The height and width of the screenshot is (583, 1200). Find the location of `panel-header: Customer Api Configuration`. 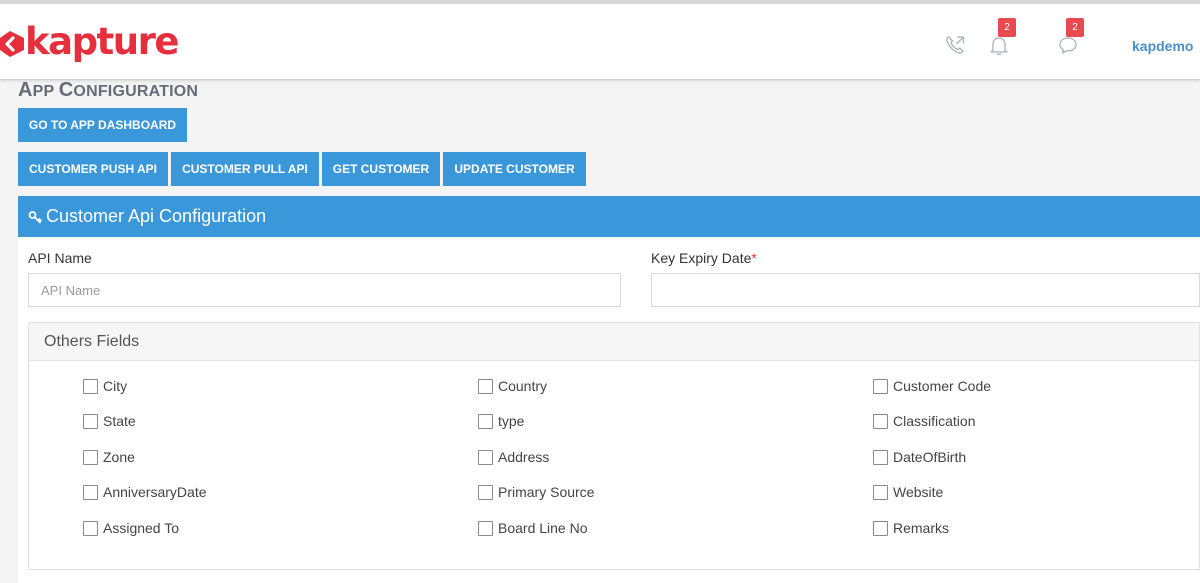

panel-header: Customer Api Configuration is located at coordinates (609, 216).